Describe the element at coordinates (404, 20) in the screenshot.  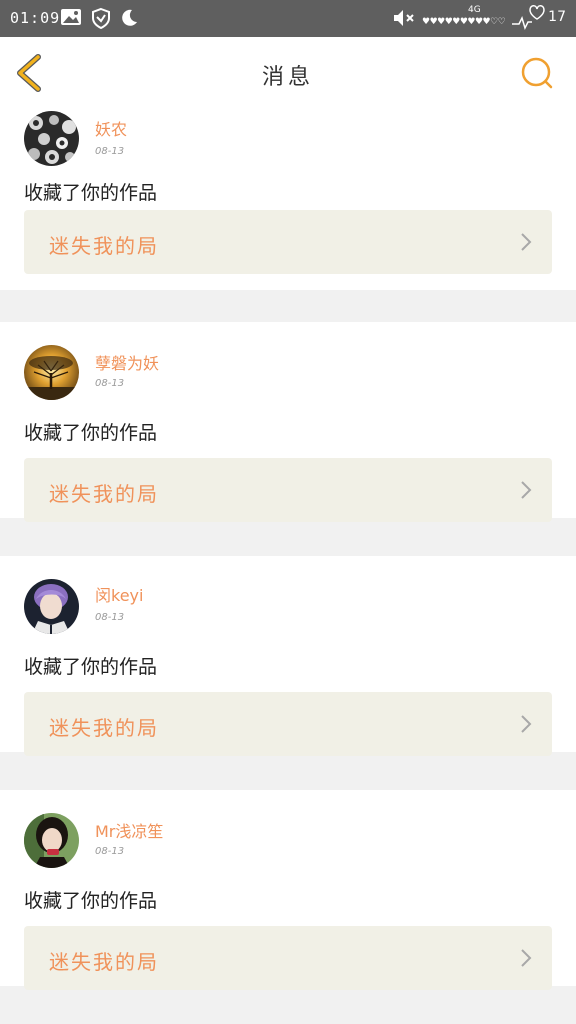
I see `mute-icon` at that location.